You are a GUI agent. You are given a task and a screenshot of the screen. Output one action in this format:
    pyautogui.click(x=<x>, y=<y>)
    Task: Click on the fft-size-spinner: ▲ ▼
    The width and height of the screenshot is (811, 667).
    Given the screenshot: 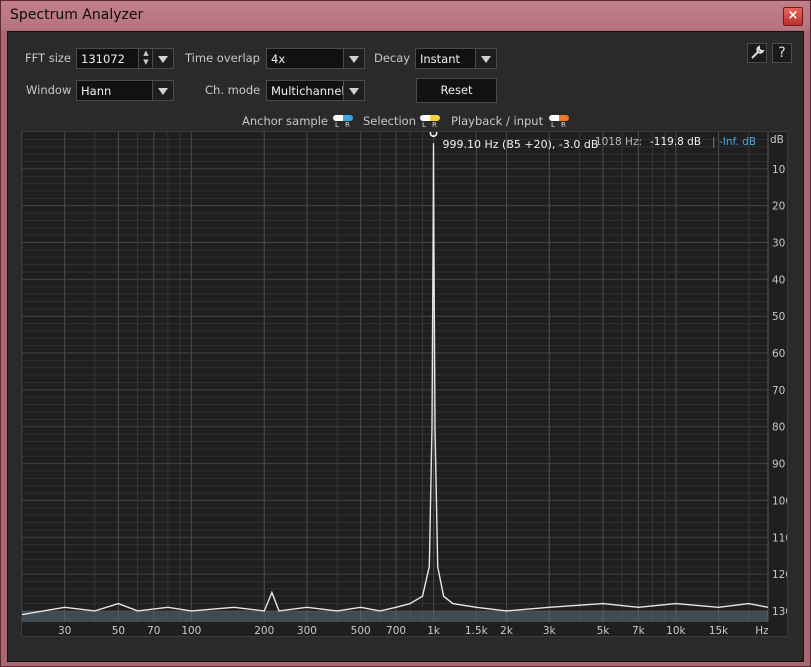 What is the action you would take?
    pyautogui.click(x=145, y=58)
    